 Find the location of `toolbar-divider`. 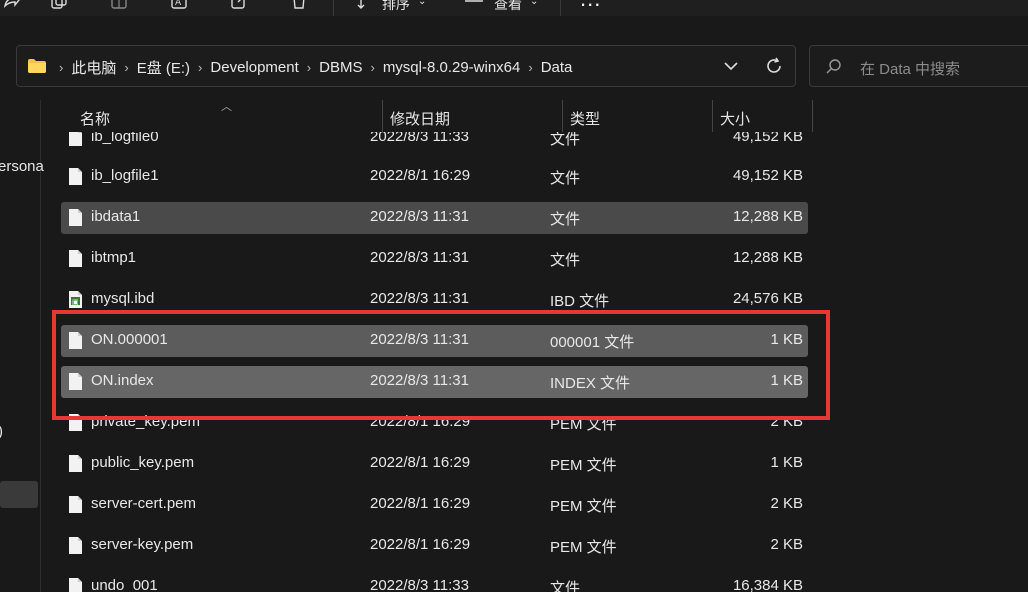

toolbar-divider is located at coordinates (333, 8).